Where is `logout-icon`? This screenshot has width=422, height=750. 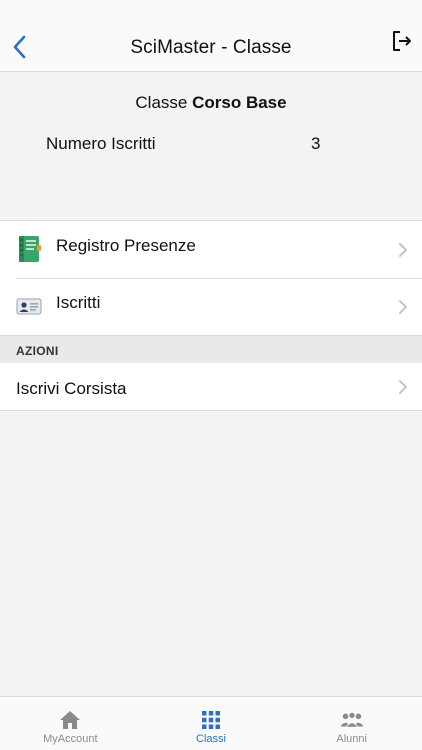 logout-icon is located at coordinates (402, 41).